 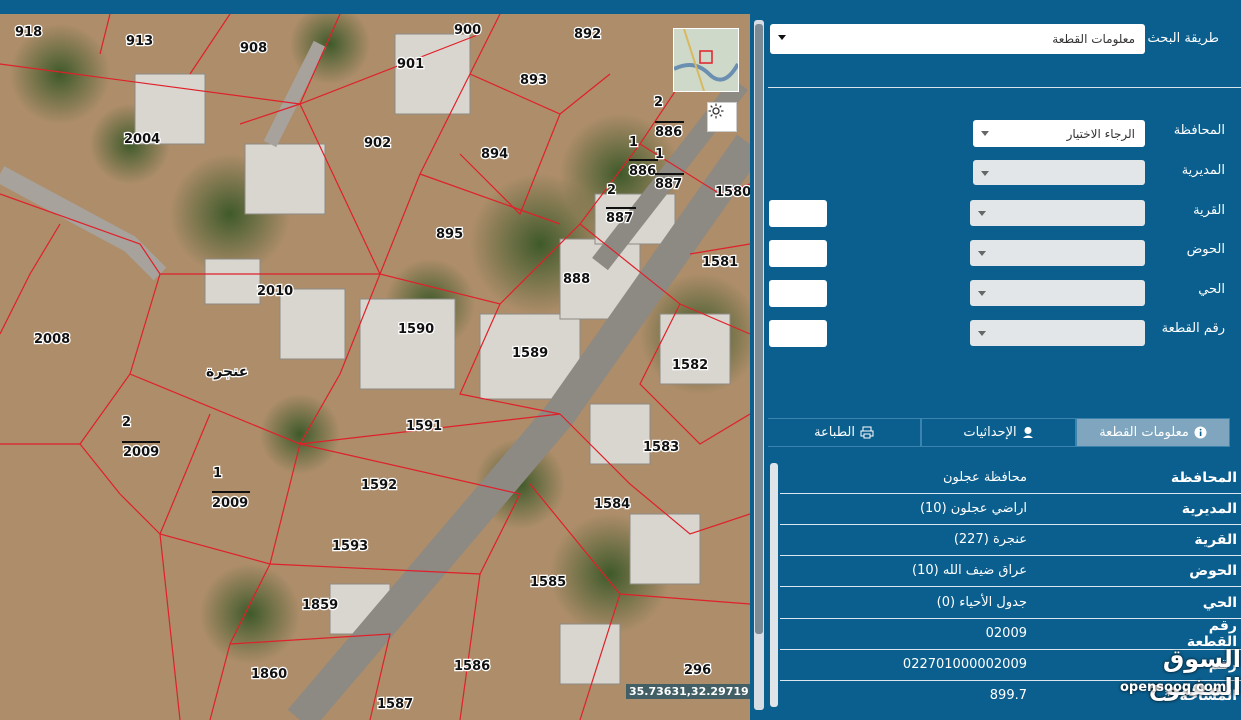 I want to click on info-key: الحي, so click(x=1219, y=602).